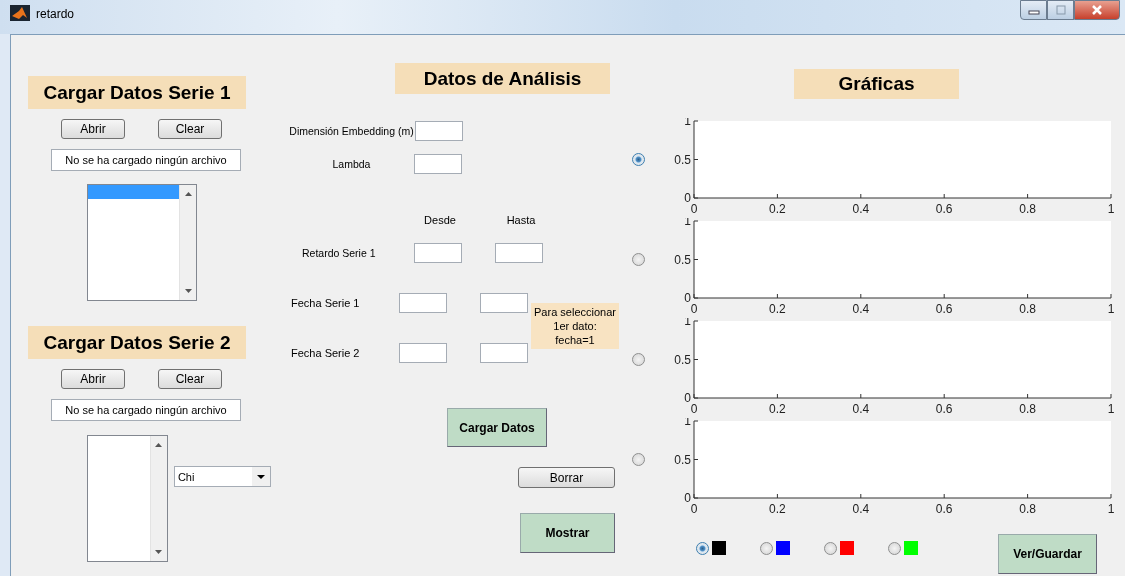 Image resolution: width=1125 pixels, height=576 pixels. What do you see at coordinates (521, 220) in the screenshot?
I see `column-label: Hasta` at bounding box center [521, 220].